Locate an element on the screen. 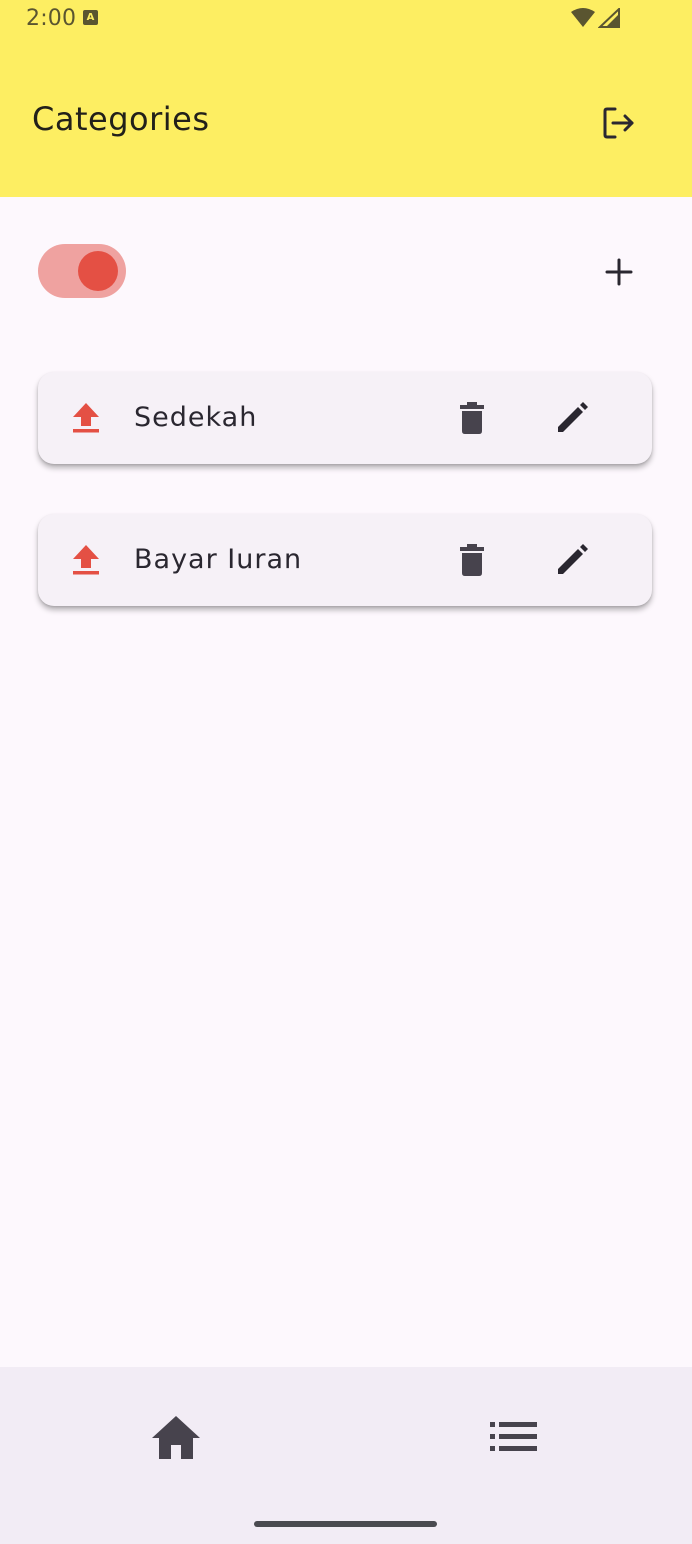 The height and width of the screenshot is (1544, 692). nav-list-button is located at coordinates (514, 1437).